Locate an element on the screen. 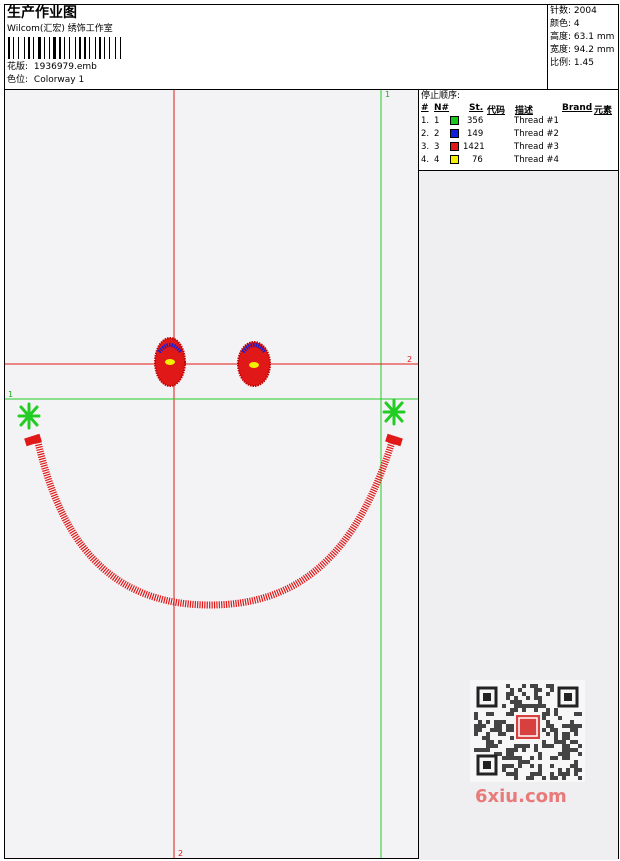  right-eye is located at coordinates (254, 364).